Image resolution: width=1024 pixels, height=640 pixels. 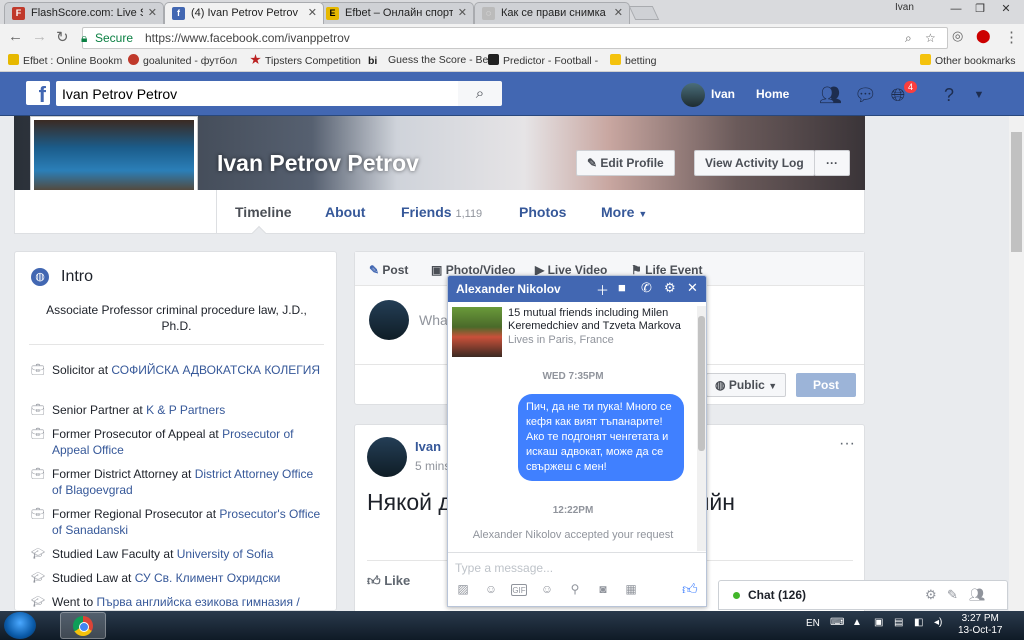 I want to click on emoji-icon: ☺, so click(x=547, y=589).